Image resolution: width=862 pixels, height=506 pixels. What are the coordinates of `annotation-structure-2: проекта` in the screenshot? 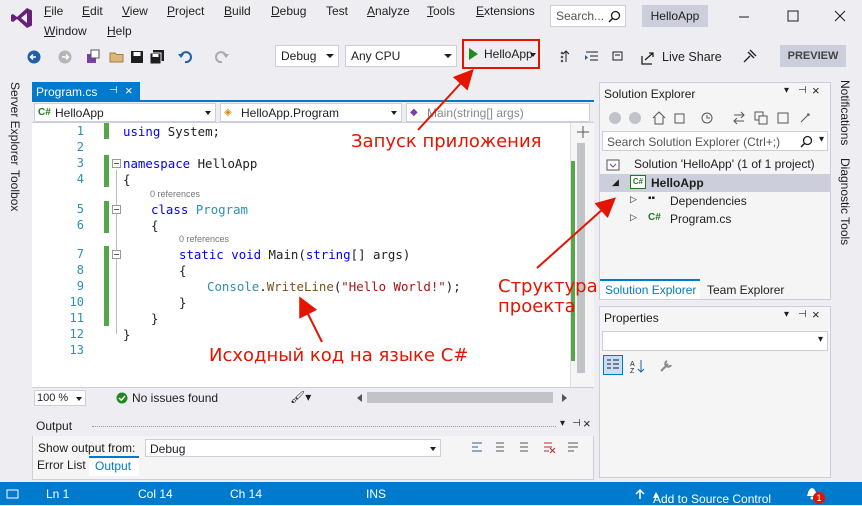 It's located at (537, 306).